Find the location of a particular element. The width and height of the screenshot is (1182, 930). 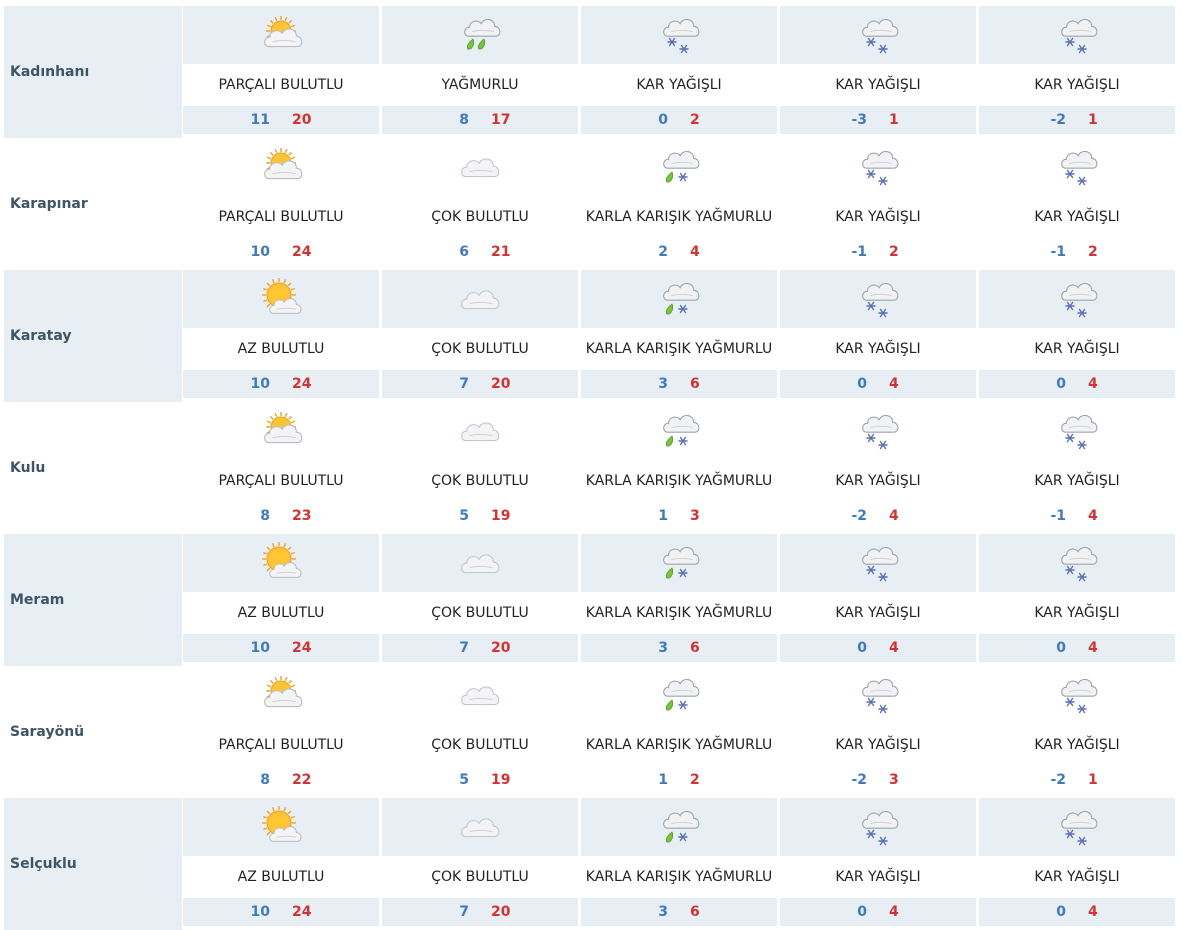

temperature-range: -1 2 is located at coordinates (878, 252).